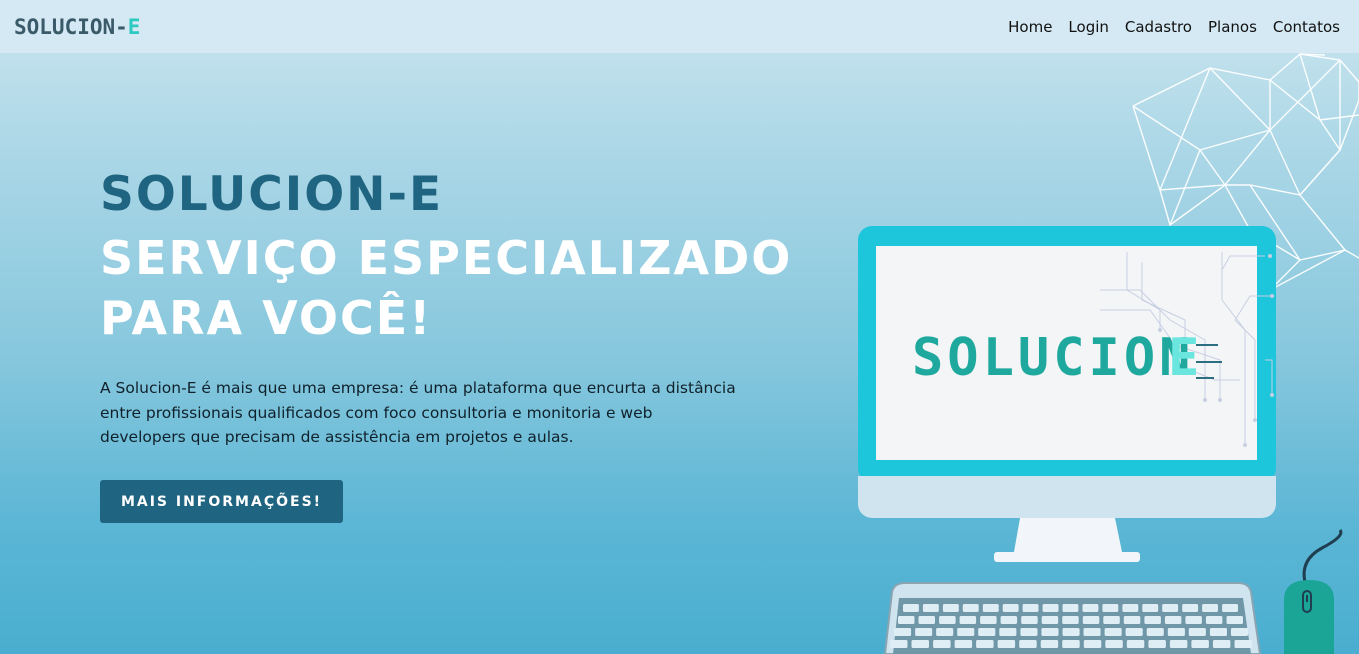  I want to click on screen-logo-accent: E, so click(1183, 358).